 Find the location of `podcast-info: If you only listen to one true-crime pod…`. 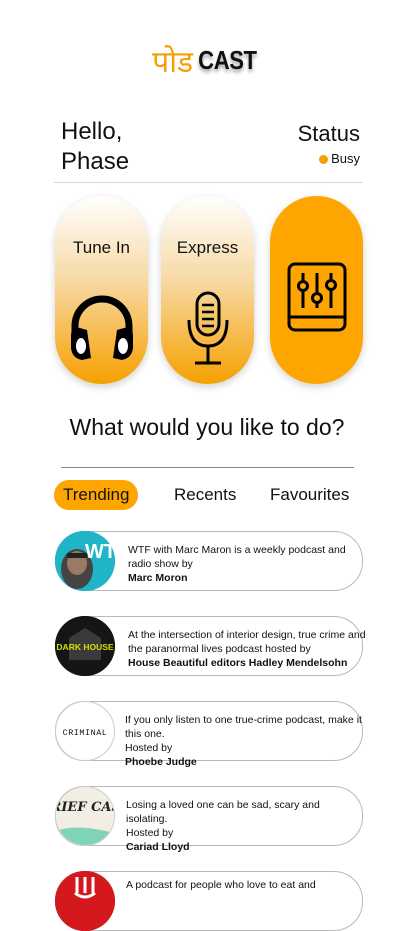

podcast-info: If you only listen to one true-crime pod… is located at coordinates (244, 741).